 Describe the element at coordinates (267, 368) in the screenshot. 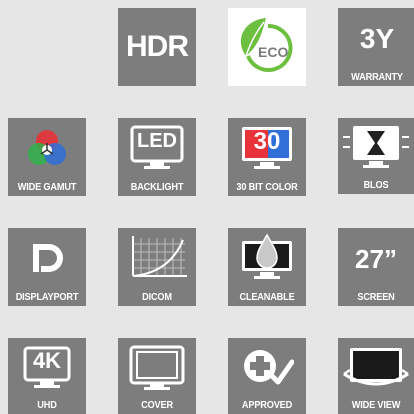

I see `medical-cross-check-icon` at that location.